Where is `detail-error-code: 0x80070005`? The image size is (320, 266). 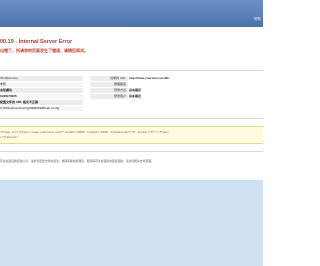
detail-error-code: 0x80070005 is located at coordinates (41, 96).